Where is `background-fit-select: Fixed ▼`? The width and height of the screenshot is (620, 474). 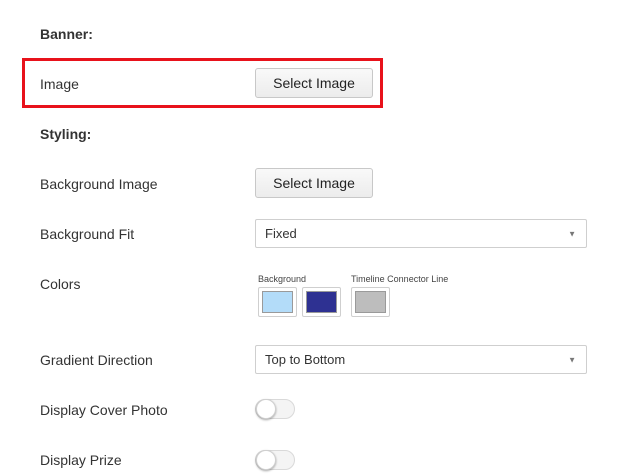
background-fit-select: Fixed ▼ is located at coordinates (421, 233).